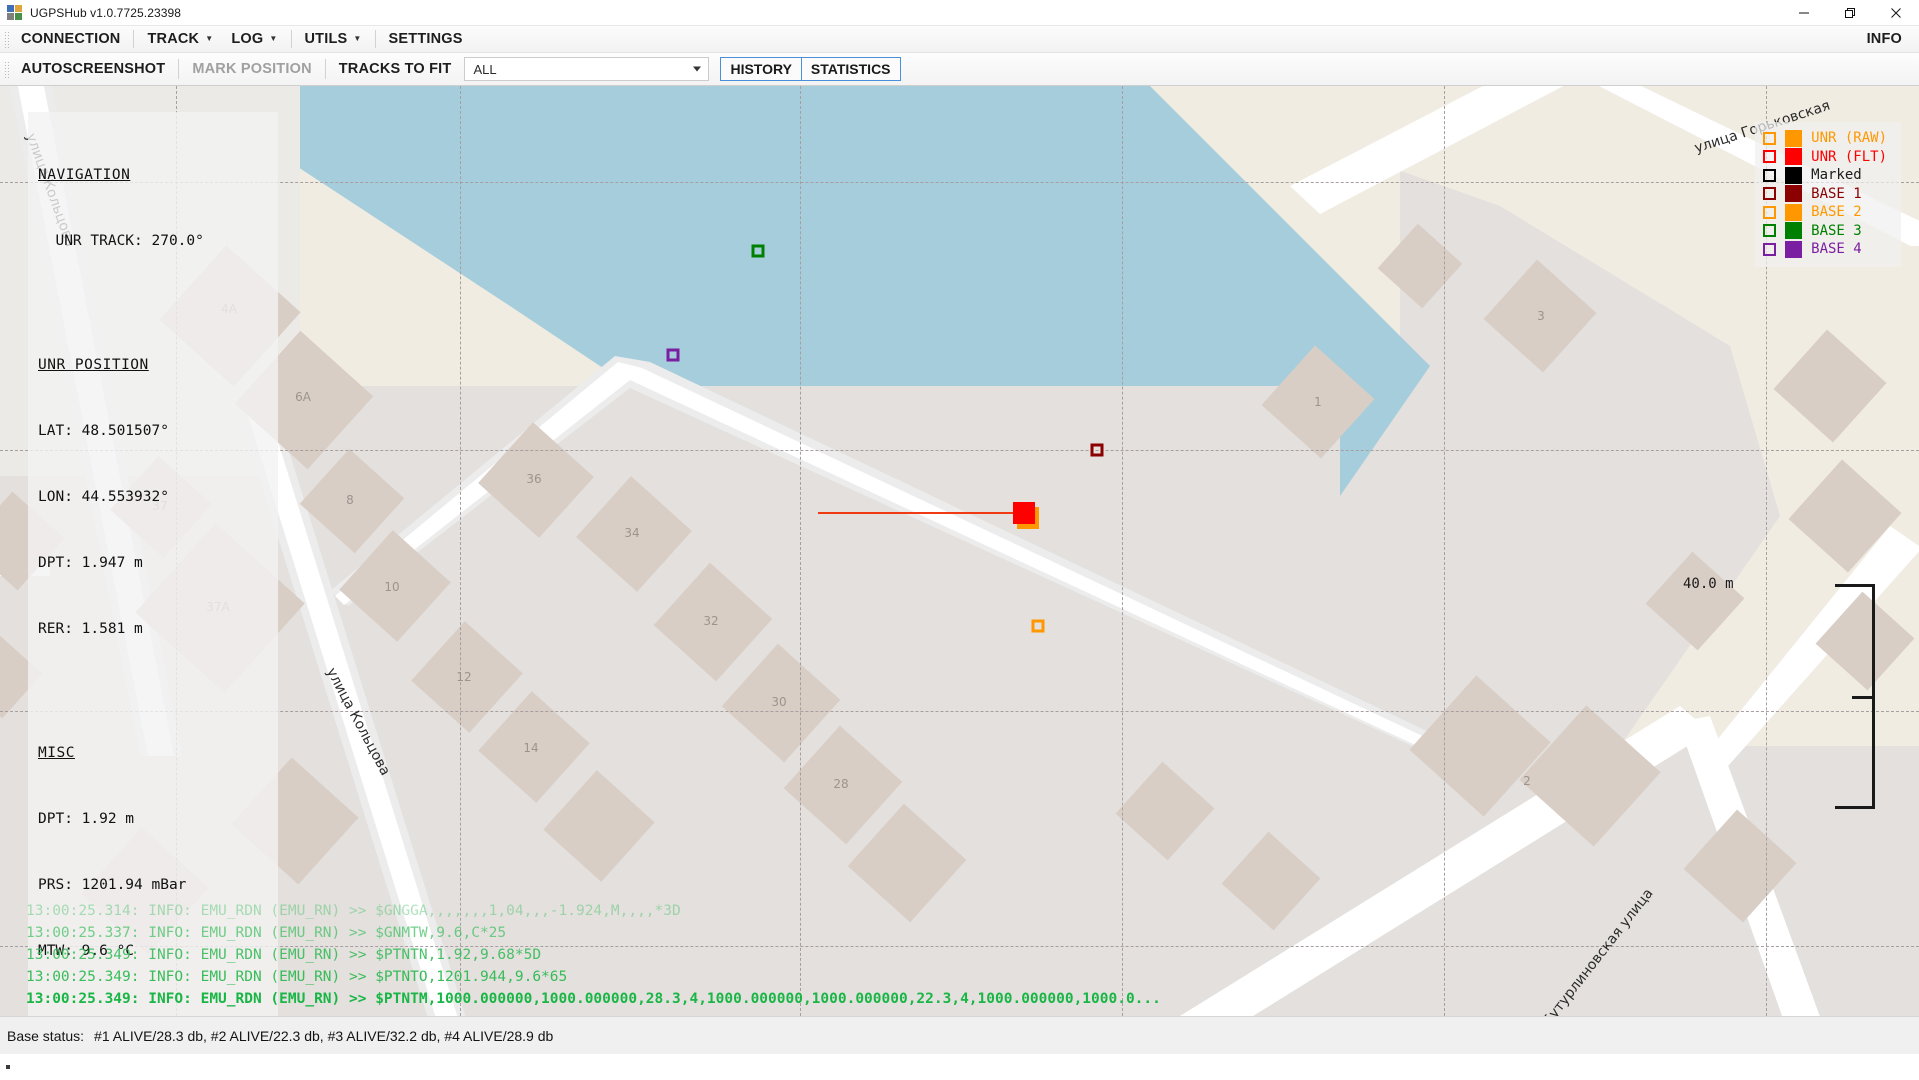 The image size is (1919, 1080). Describe the element at coordinates (761, 69) in the screenshot. I see `history-button: HISTORY` at that location.